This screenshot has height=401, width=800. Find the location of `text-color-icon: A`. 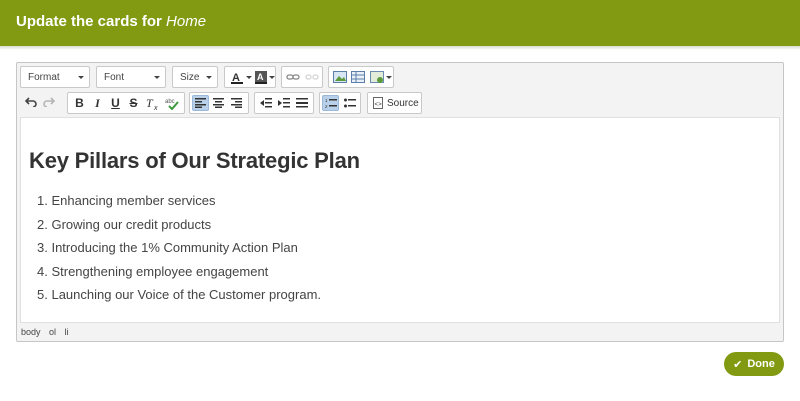

text-color-icon: A is located at coordinates (236, 78).